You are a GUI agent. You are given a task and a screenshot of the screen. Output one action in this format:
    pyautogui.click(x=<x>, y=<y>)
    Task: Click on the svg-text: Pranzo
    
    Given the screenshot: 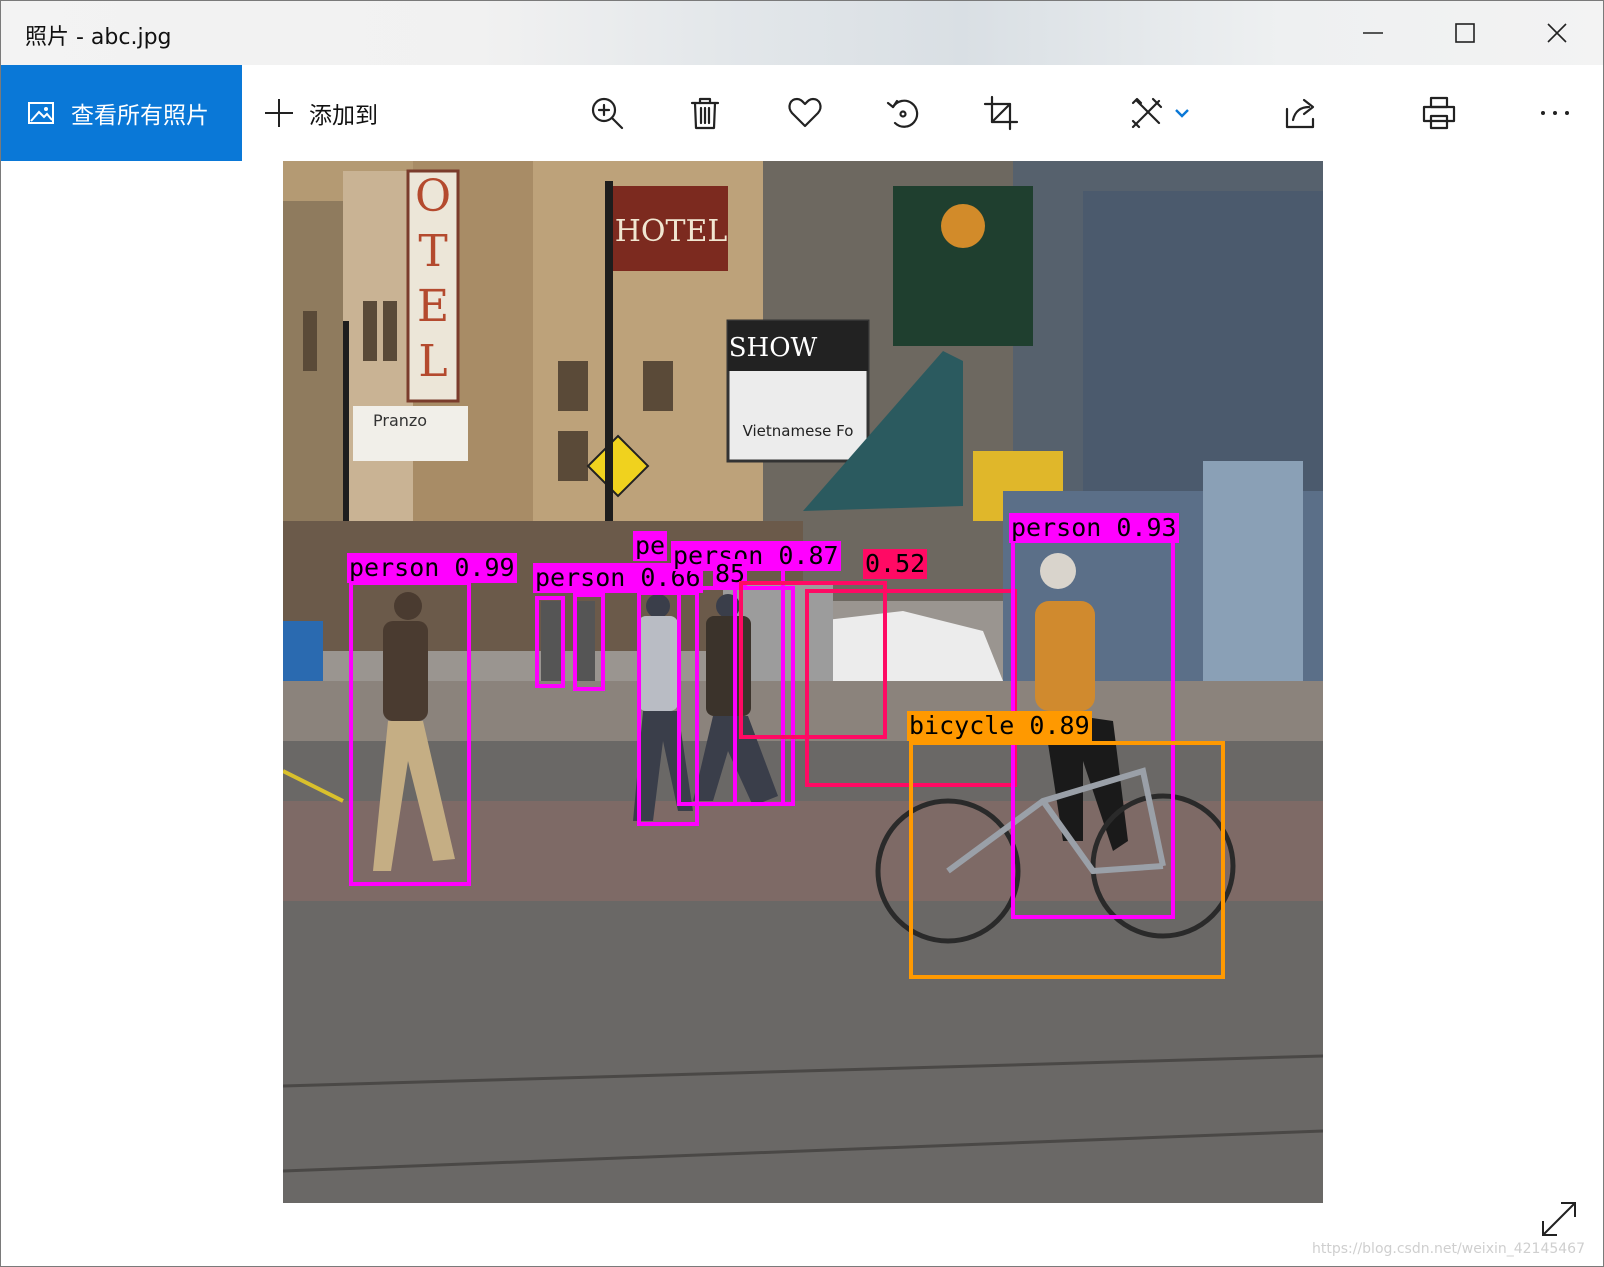 What is the action you would take?
    pyautogui.click(x=400, y=420)
    